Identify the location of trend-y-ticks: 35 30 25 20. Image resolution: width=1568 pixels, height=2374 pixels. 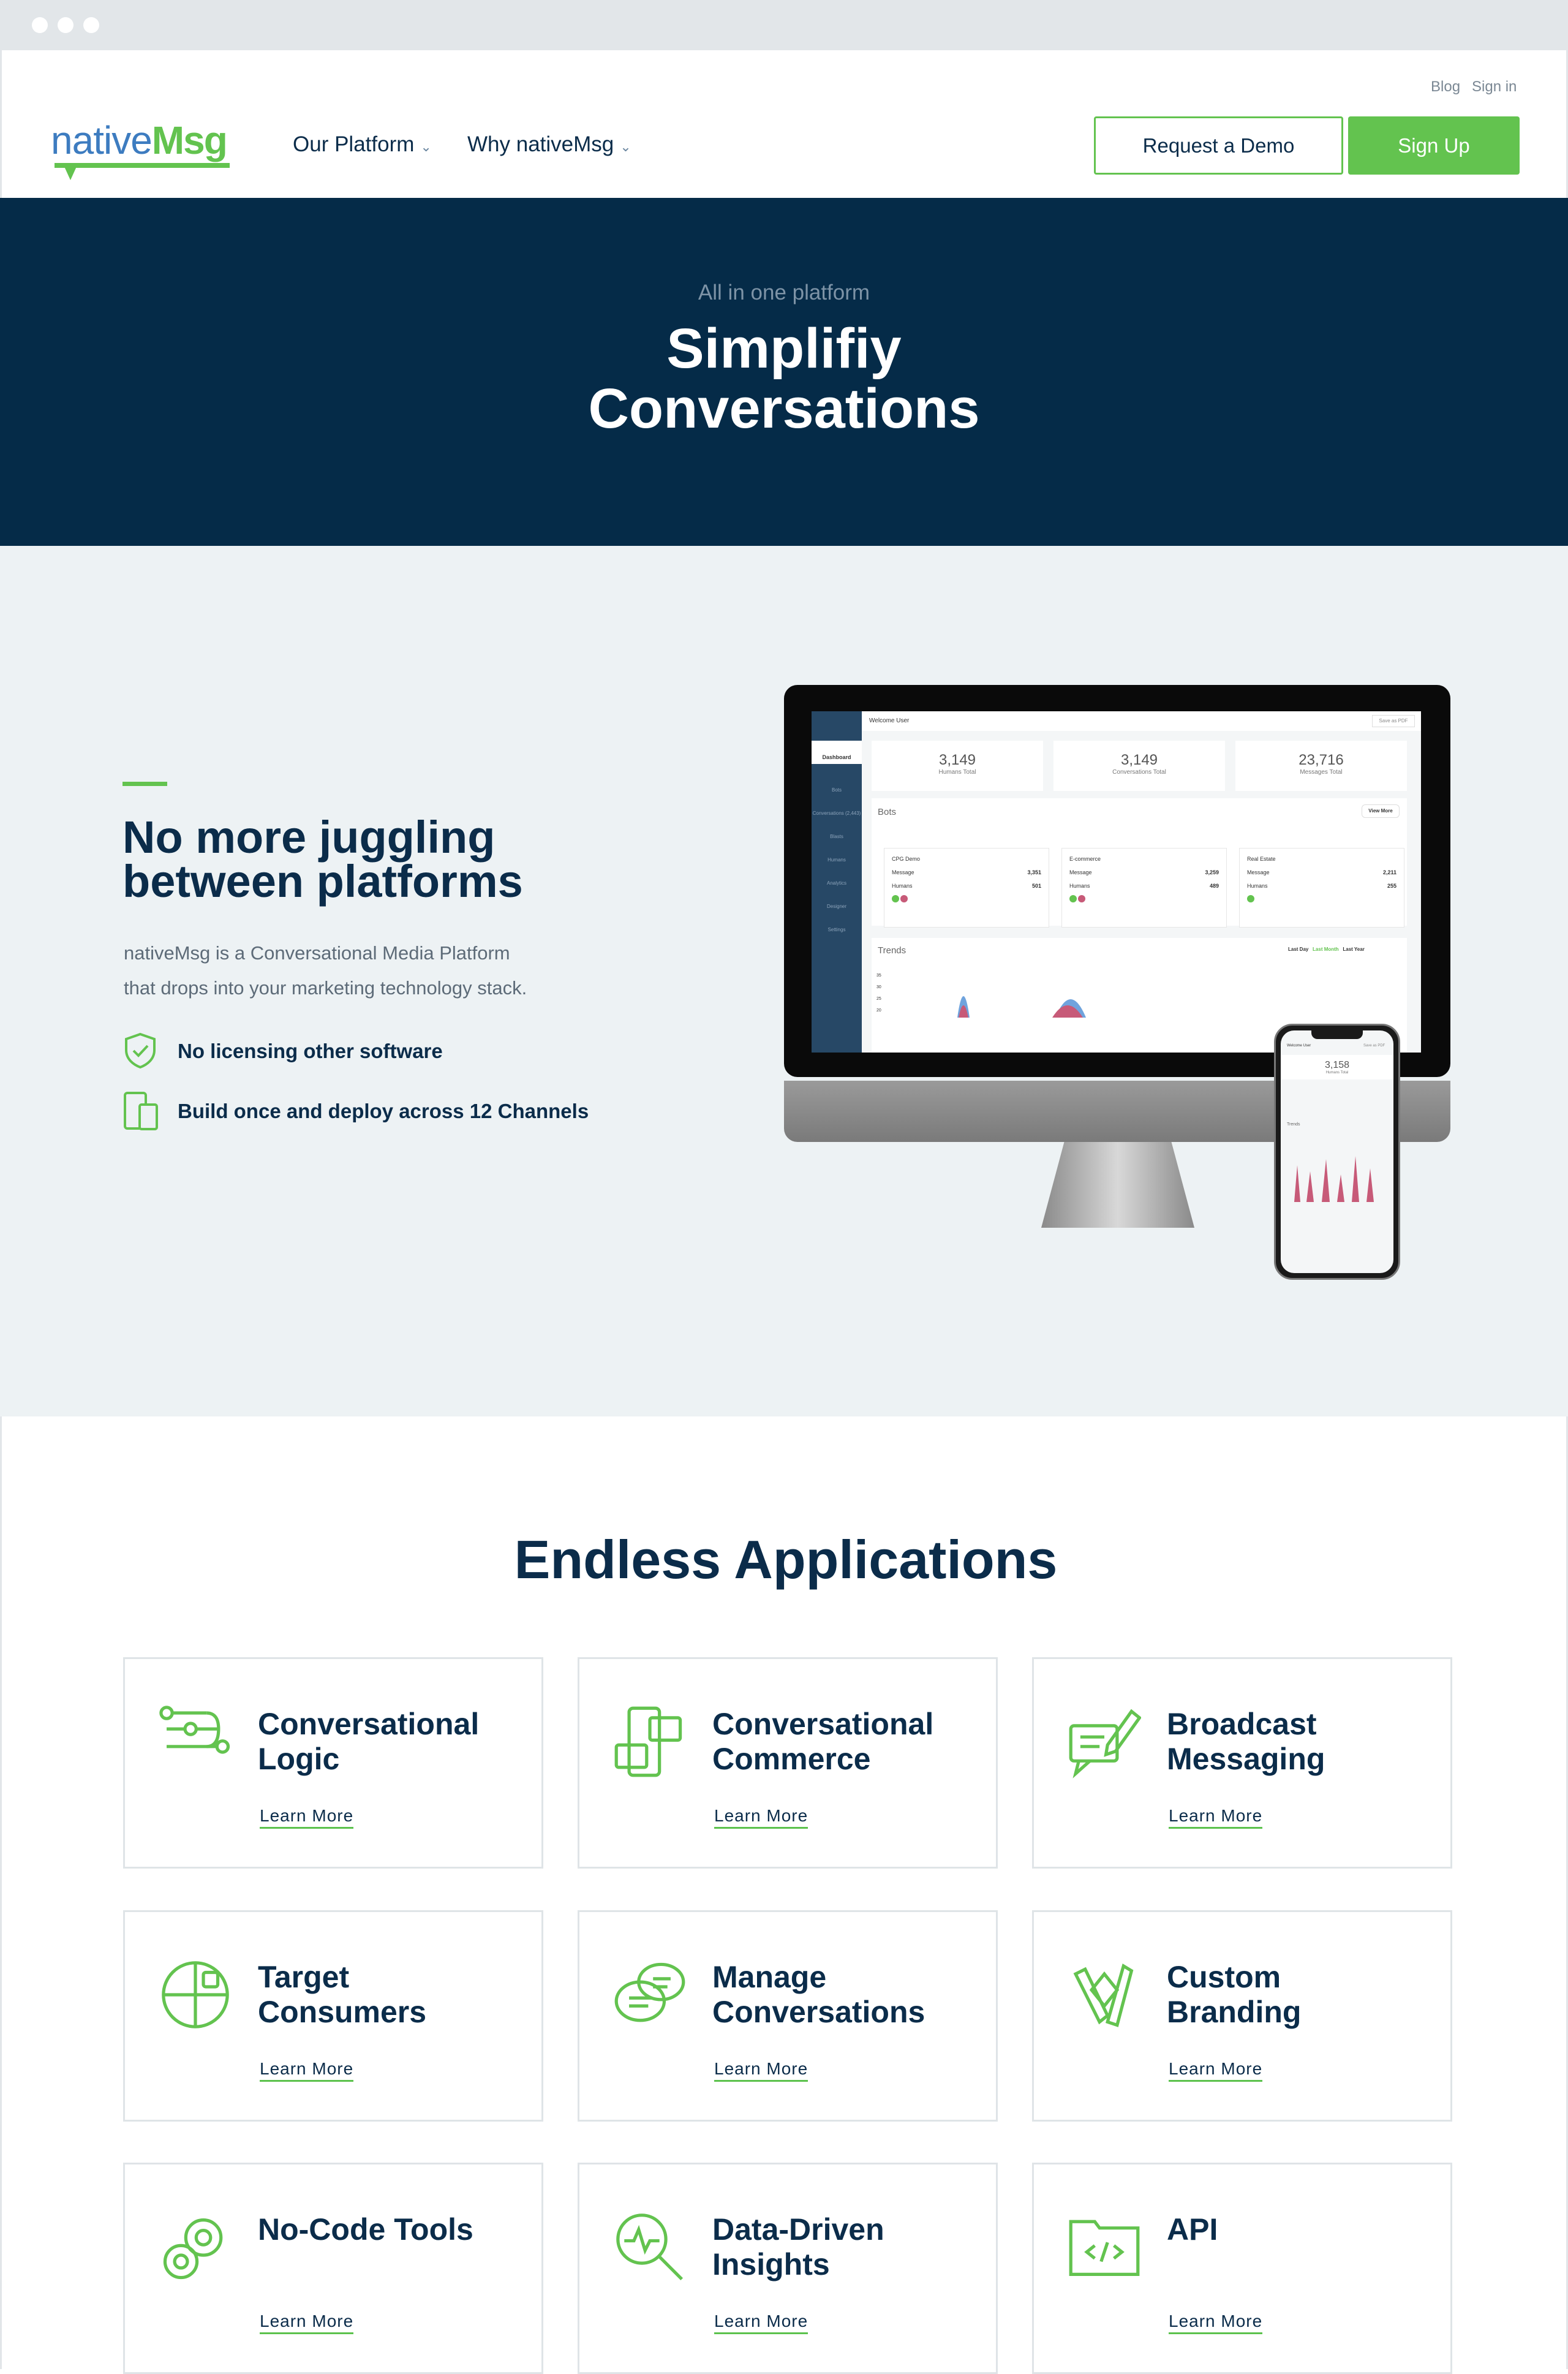
(878, 993).